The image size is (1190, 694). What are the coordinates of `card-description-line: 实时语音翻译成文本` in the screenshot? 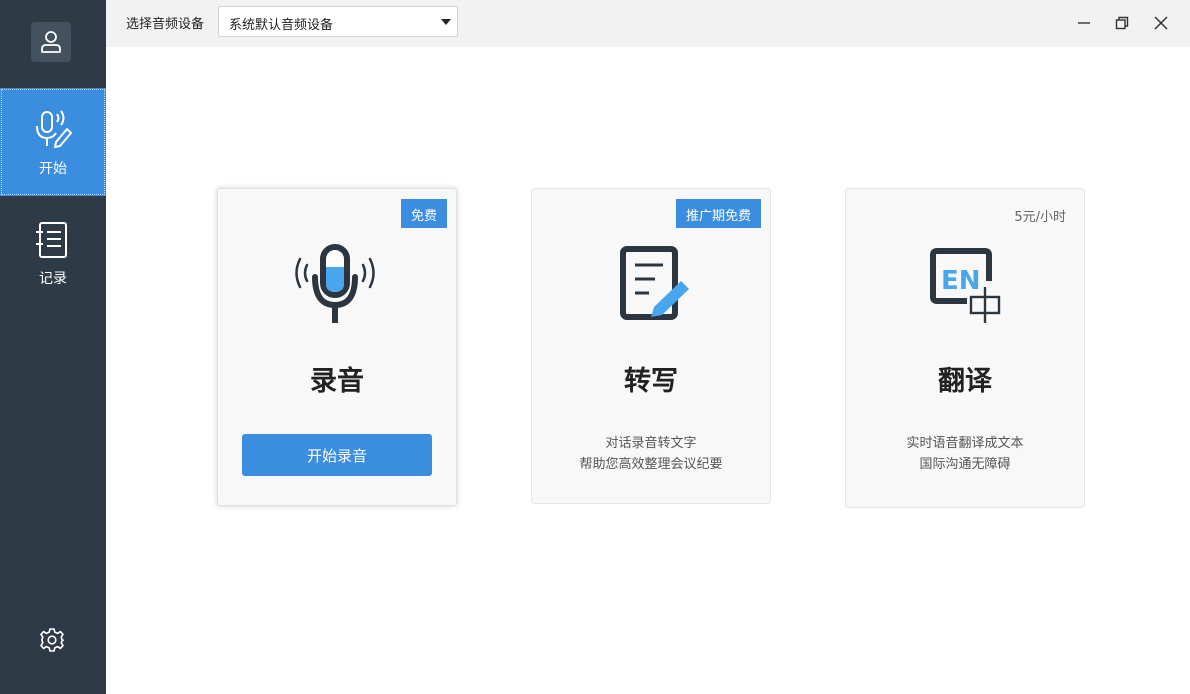 It's located at (965, 443).